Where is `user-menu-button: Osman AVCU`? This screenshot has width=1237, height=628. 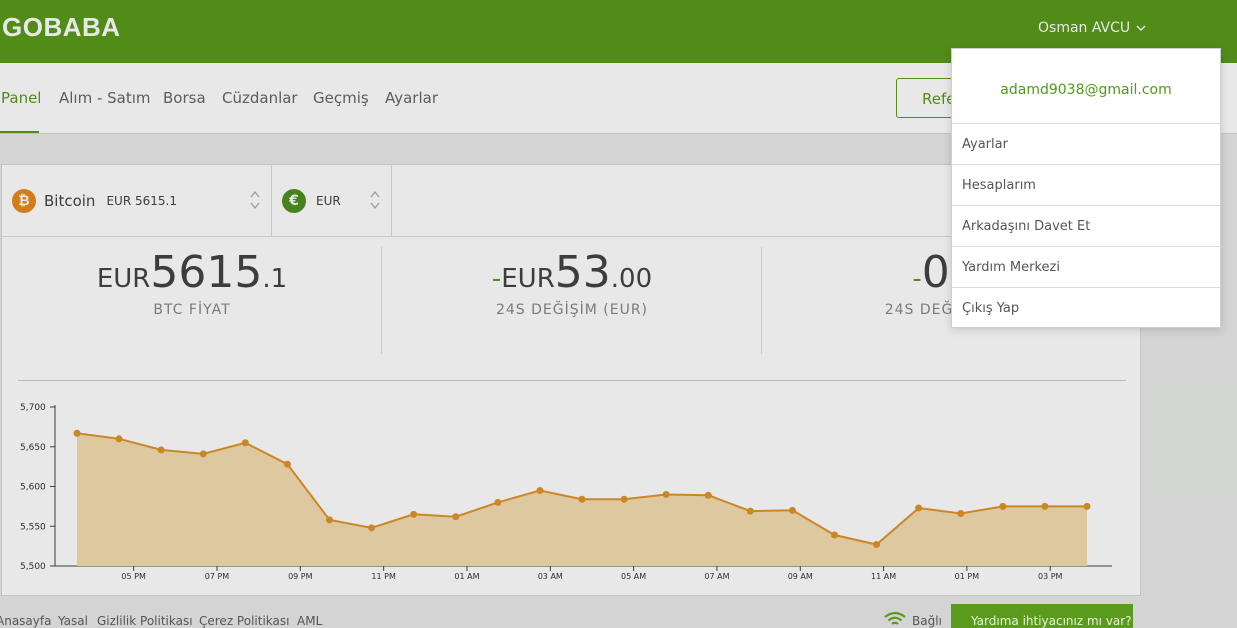 user-menu-button: Osman AVCU is located at coordinates (1092, 28).